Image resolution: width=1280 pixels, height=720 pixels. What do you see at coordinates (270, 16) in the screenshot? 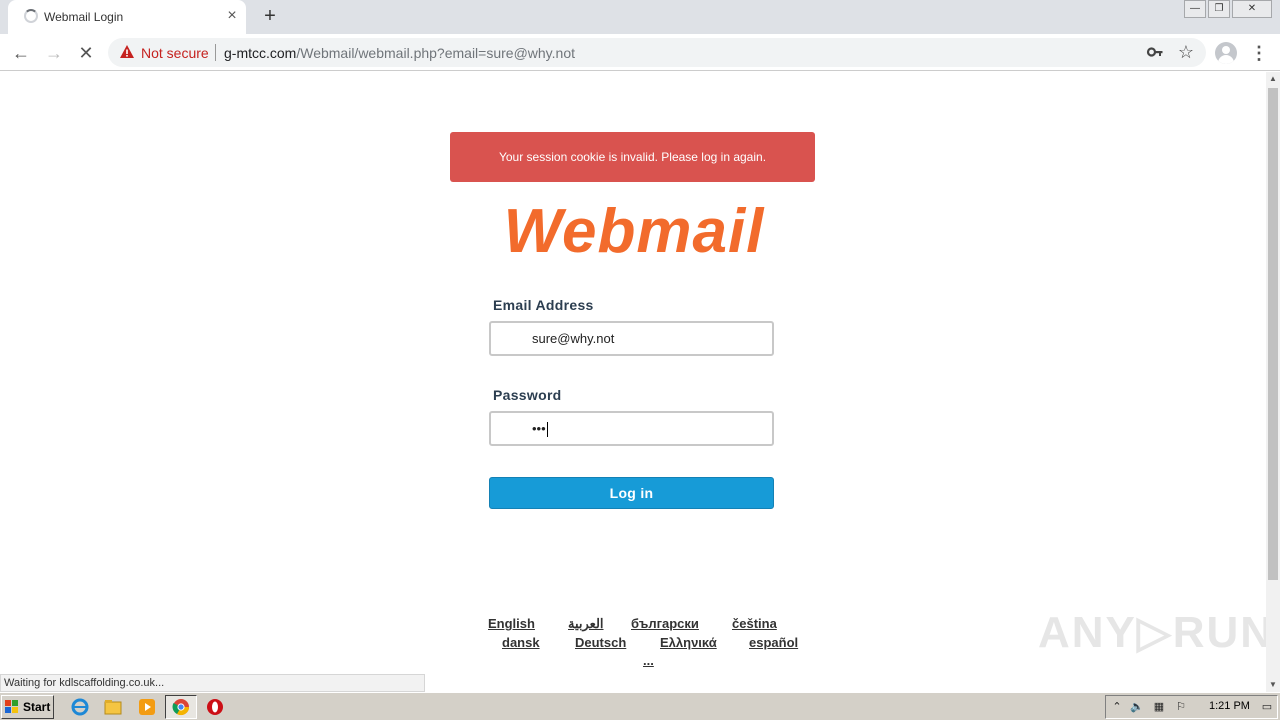
I see `new-tab-button: +` at bounding box center [270, 16].